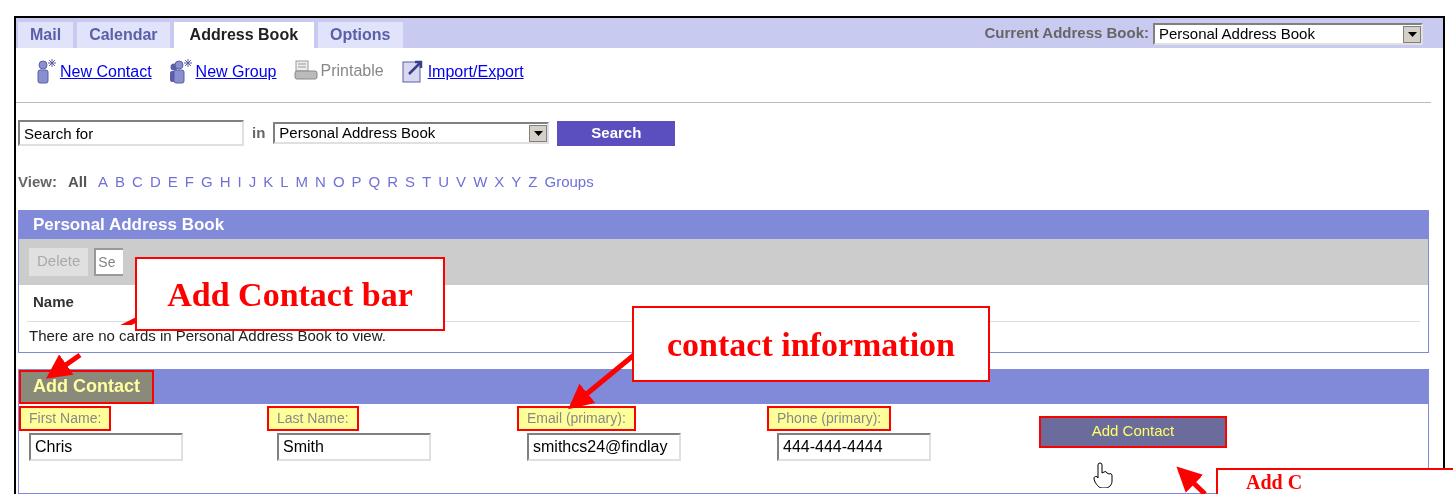  Describe the element at coordinates (53, 302) in the screenshot. I see `column-header: Name` at that location.